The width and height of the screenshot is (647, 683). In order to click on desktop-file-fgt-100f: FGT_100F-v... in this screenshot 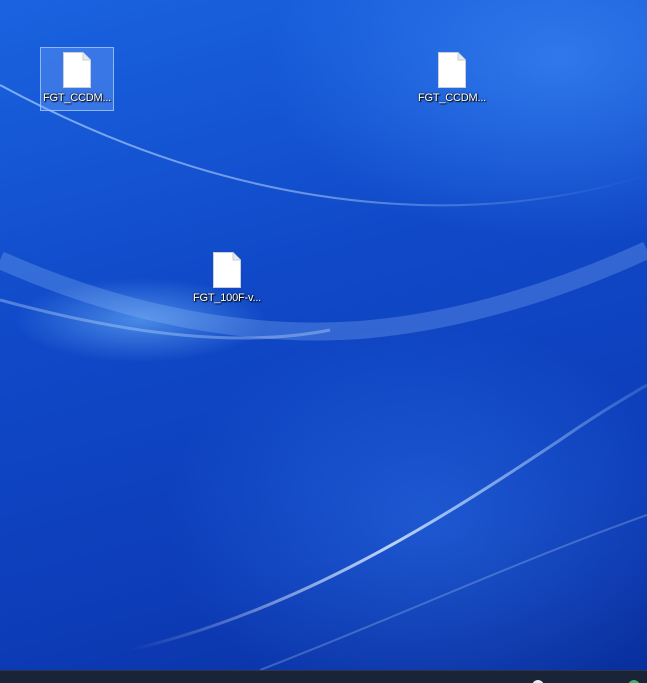, I will do `click(227, 279)`.